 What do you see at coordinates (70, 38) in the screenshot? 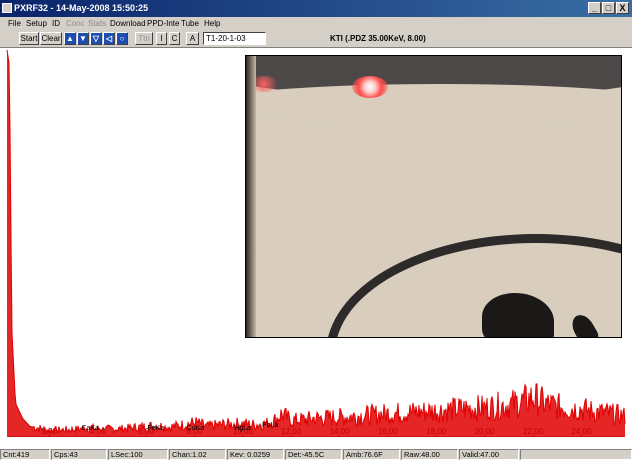
I see `arrow-up-icon: ▲` at bounding box center [70, 38].